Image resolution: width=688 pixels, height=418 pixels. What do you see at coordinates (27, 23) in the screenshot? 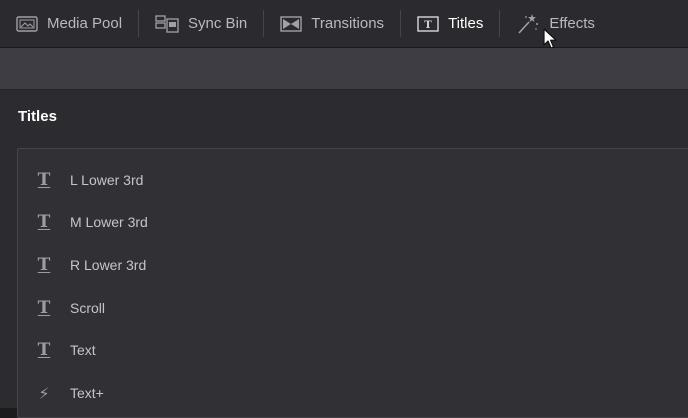
I see `media-pool-icon` at bounding box center [27, 23].